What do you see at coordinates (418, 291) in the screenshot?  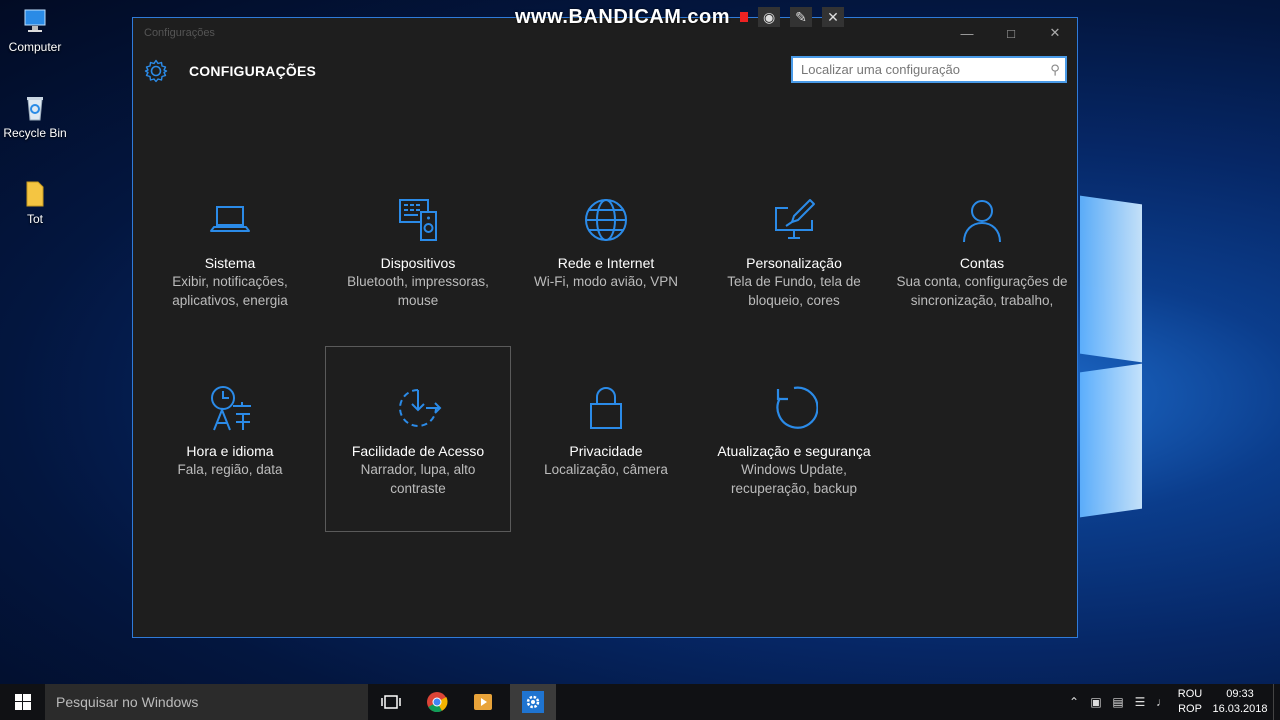 I see `tile-description: Bluetooth, impressoras, mouse` at bounding box center [418, 291].